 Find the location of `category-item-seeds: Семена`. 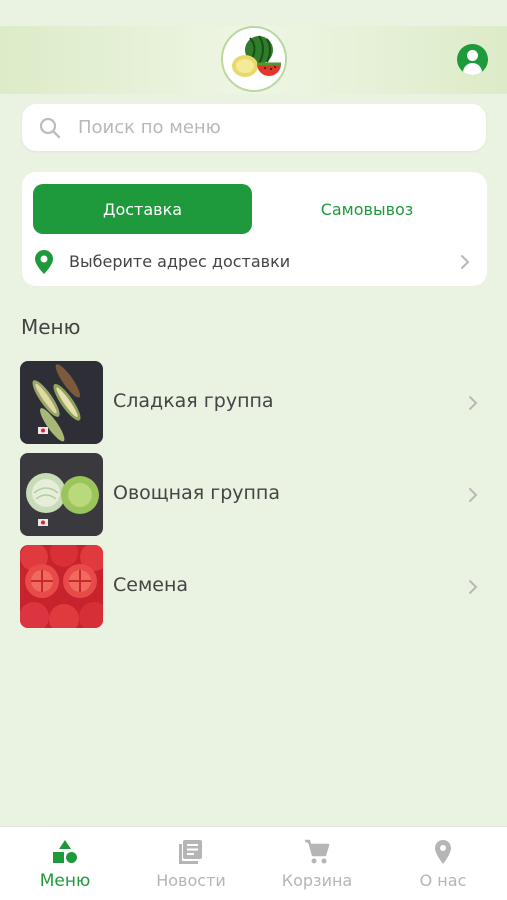

category-item-seeds: Семена is located at coordinates (253, 587).